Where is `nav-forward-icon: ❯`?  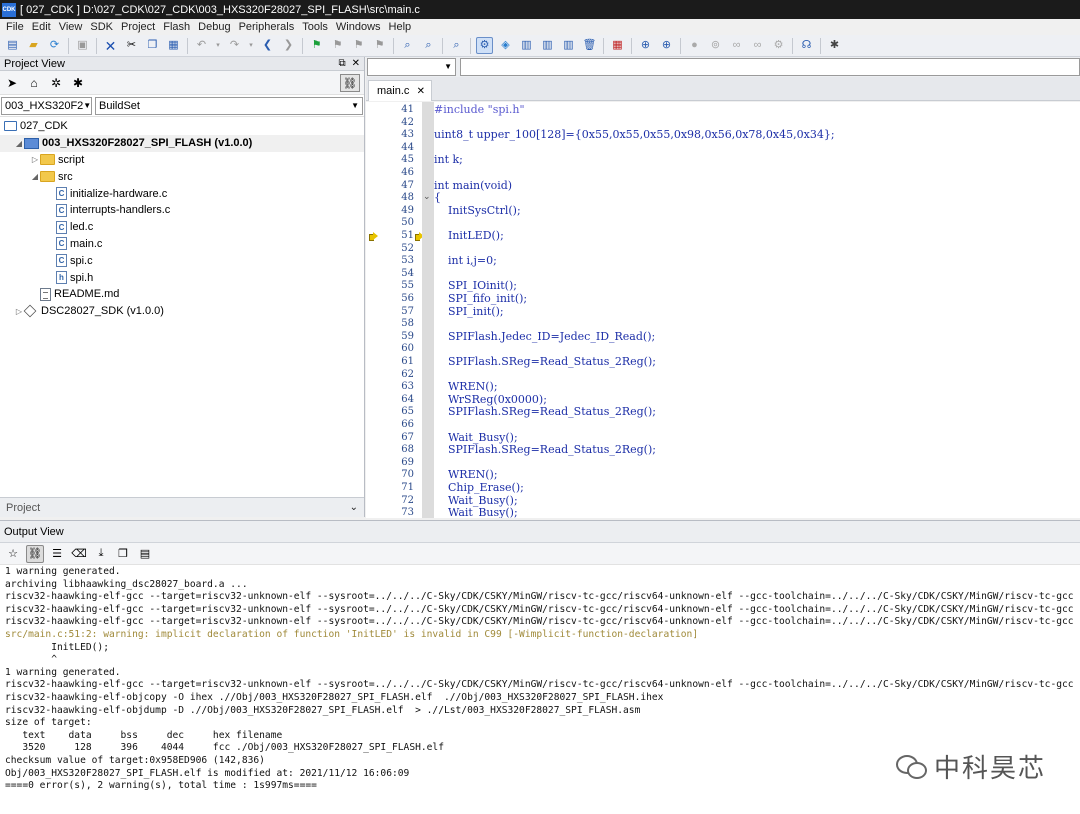
nav-forward-icon: ❯ is located at coordinates (288, 45).